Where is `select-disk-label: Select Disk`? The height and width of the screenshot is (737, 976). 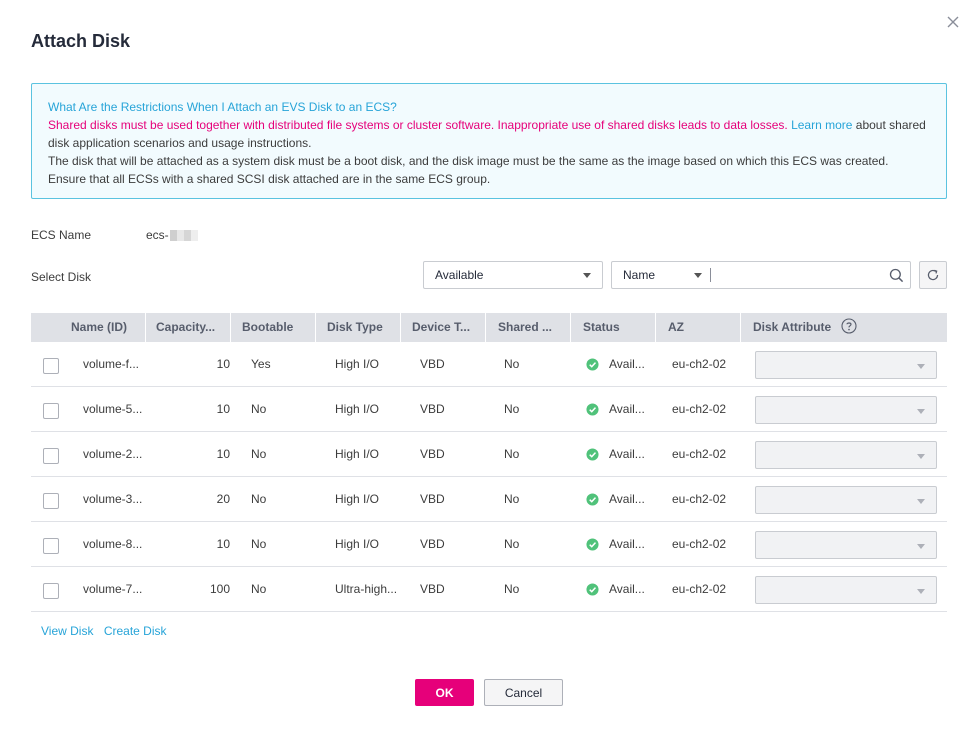 select-disk-label: Select Disk is located at coordinates (61, 277).